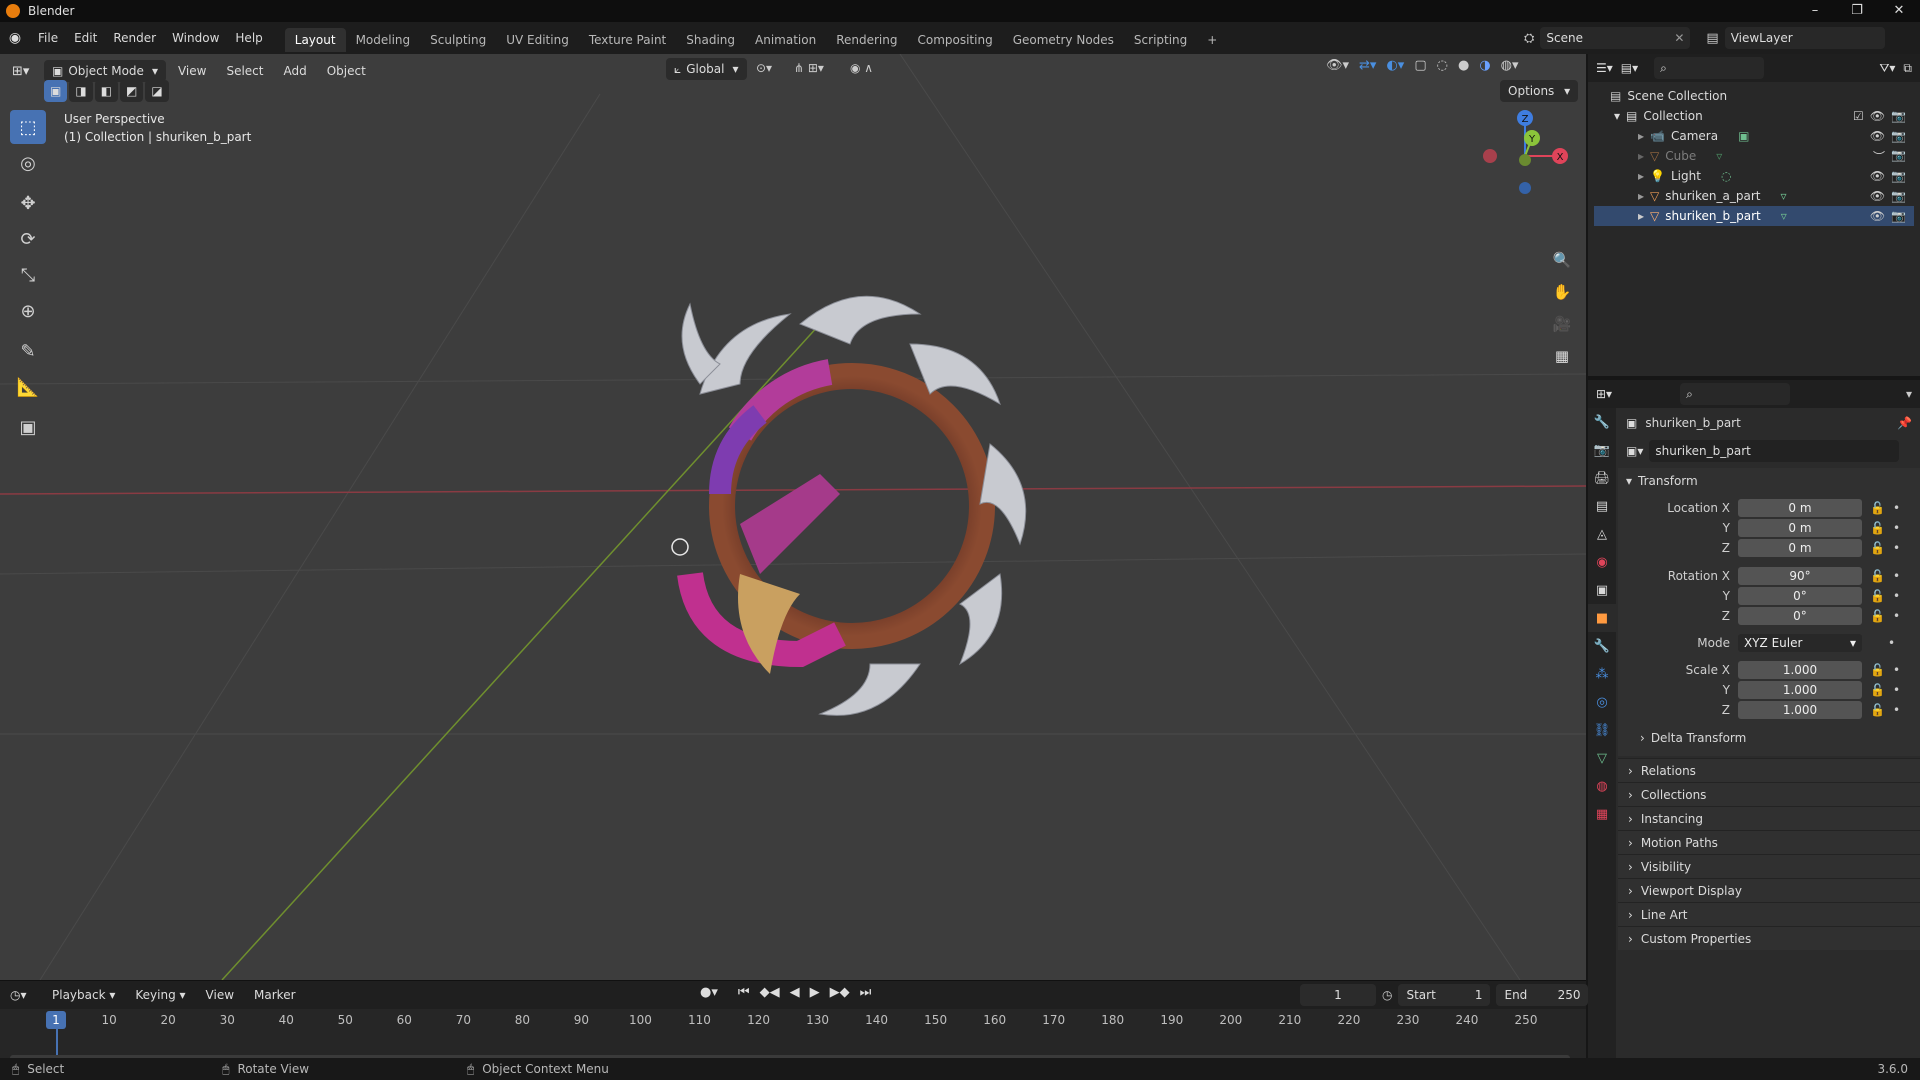  I want to click on snap-icon: ⋔ ⊞▾, so click(809, 68).